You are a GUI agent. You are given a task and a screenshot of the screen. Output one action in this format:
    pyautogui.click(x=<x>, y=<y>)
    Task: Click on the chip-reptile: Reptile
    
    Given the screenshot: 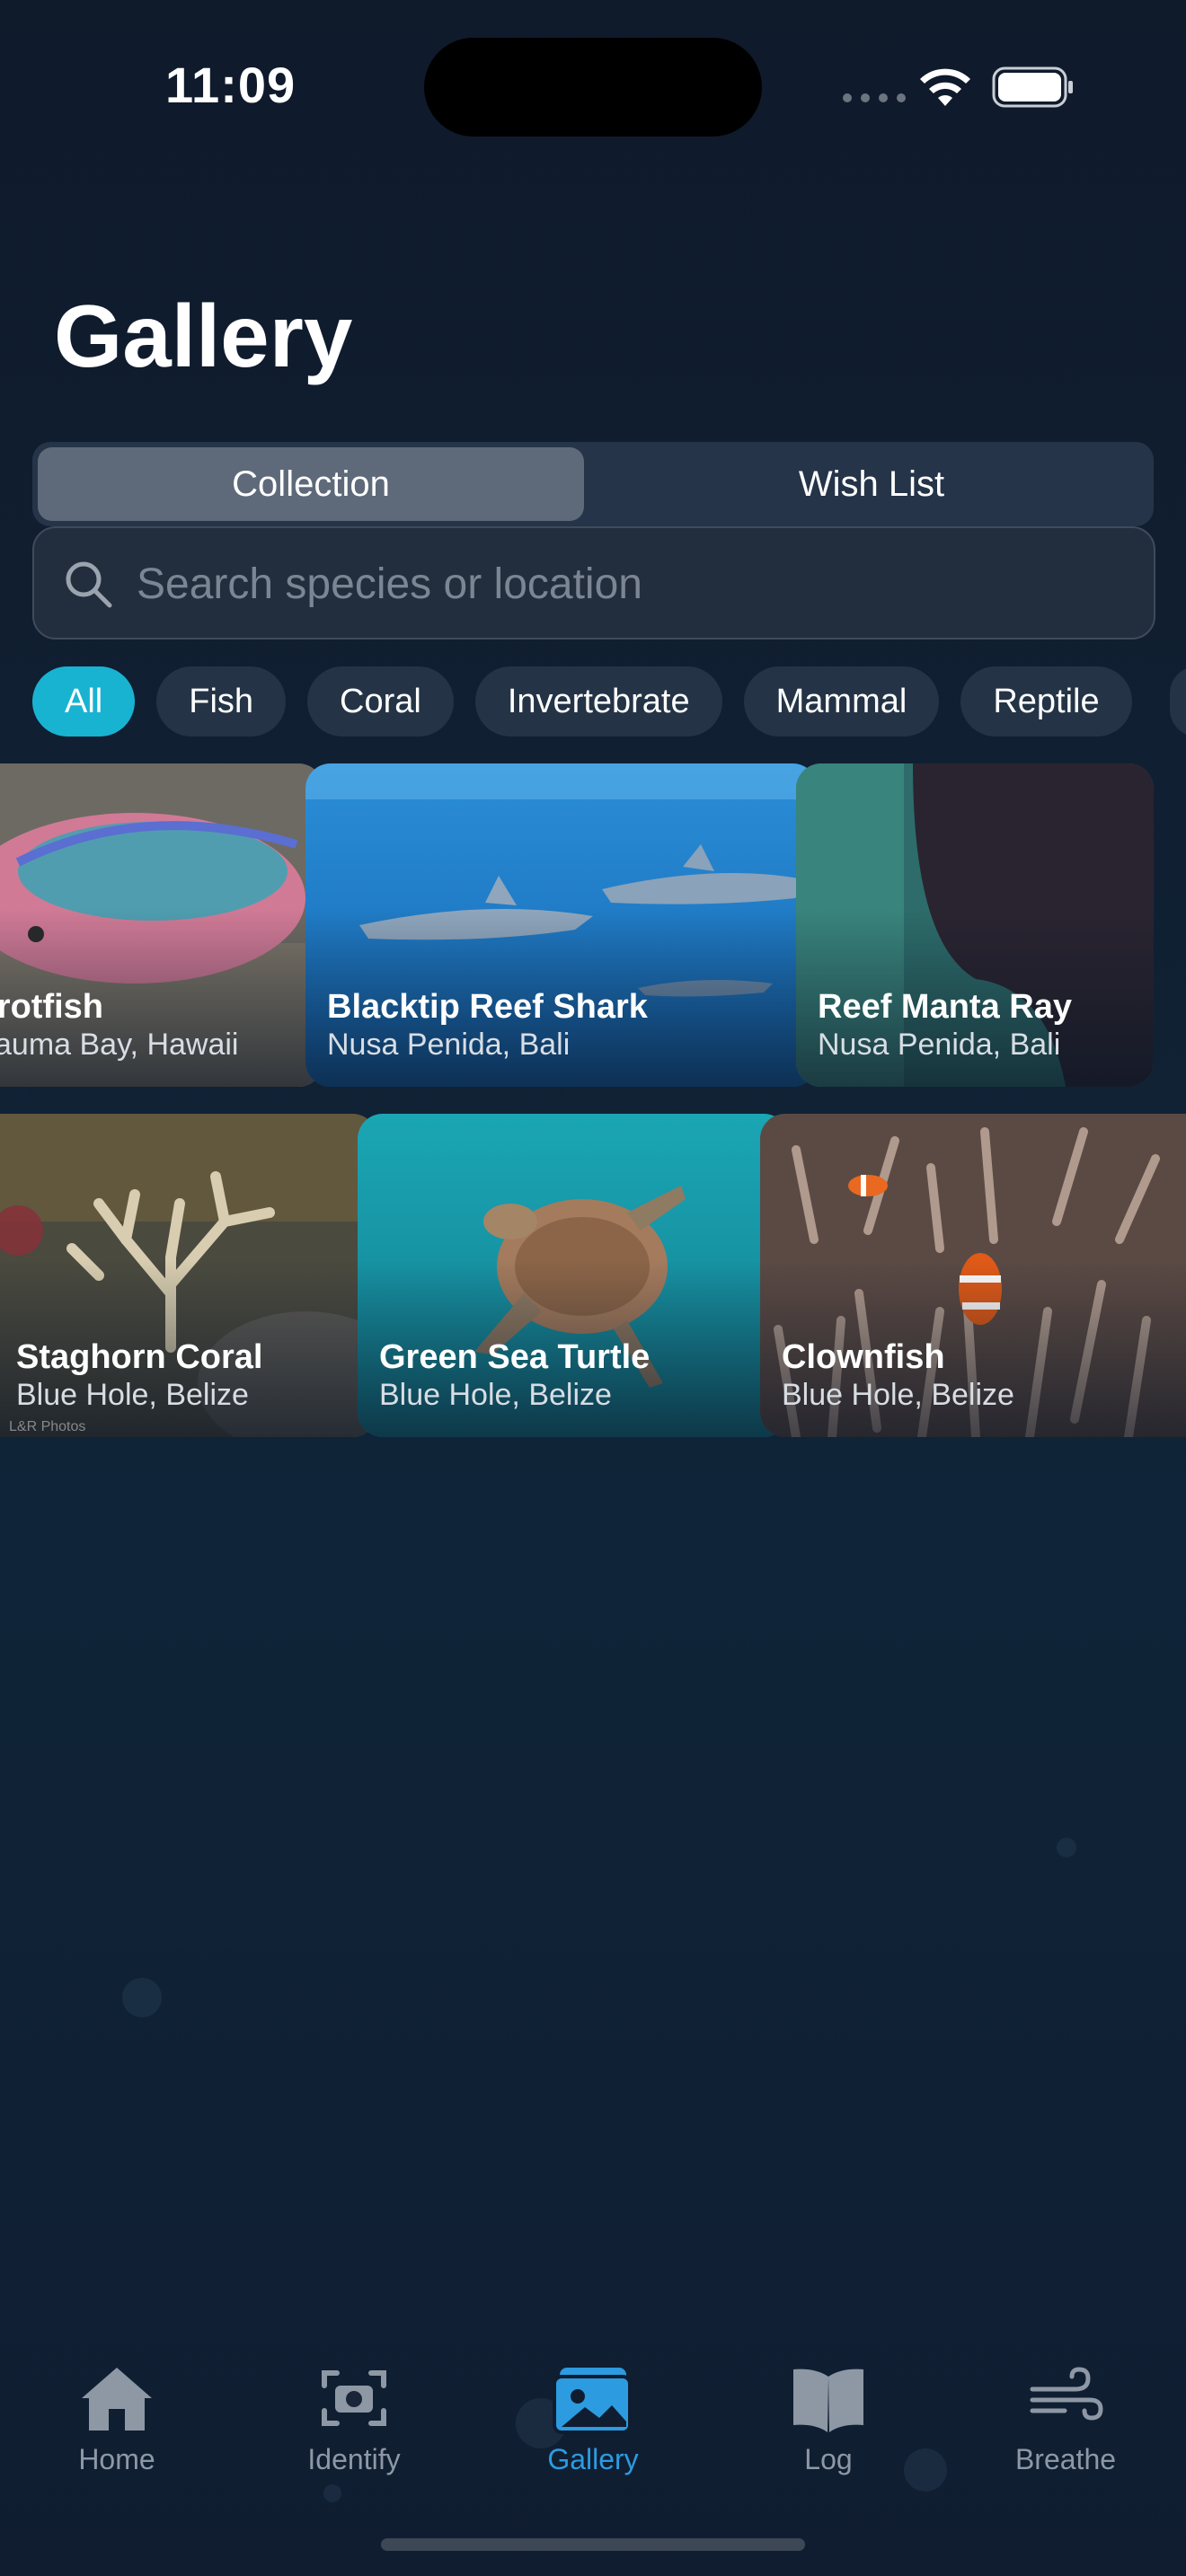 What is the action you would take?
    pyautogui.click(x=1046, y=701)
    